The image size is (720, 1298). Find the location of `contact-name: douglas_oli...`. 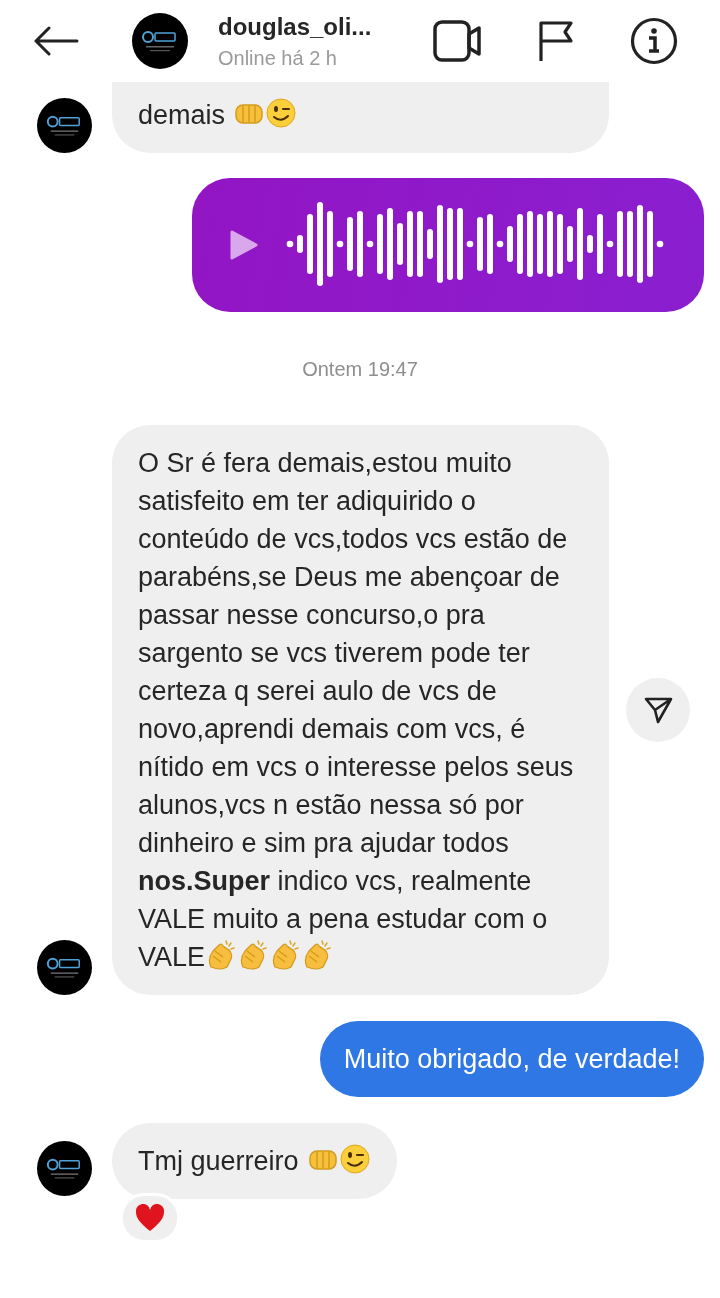

contact-name: douglas_oli... is located at coordinates (325, 26).